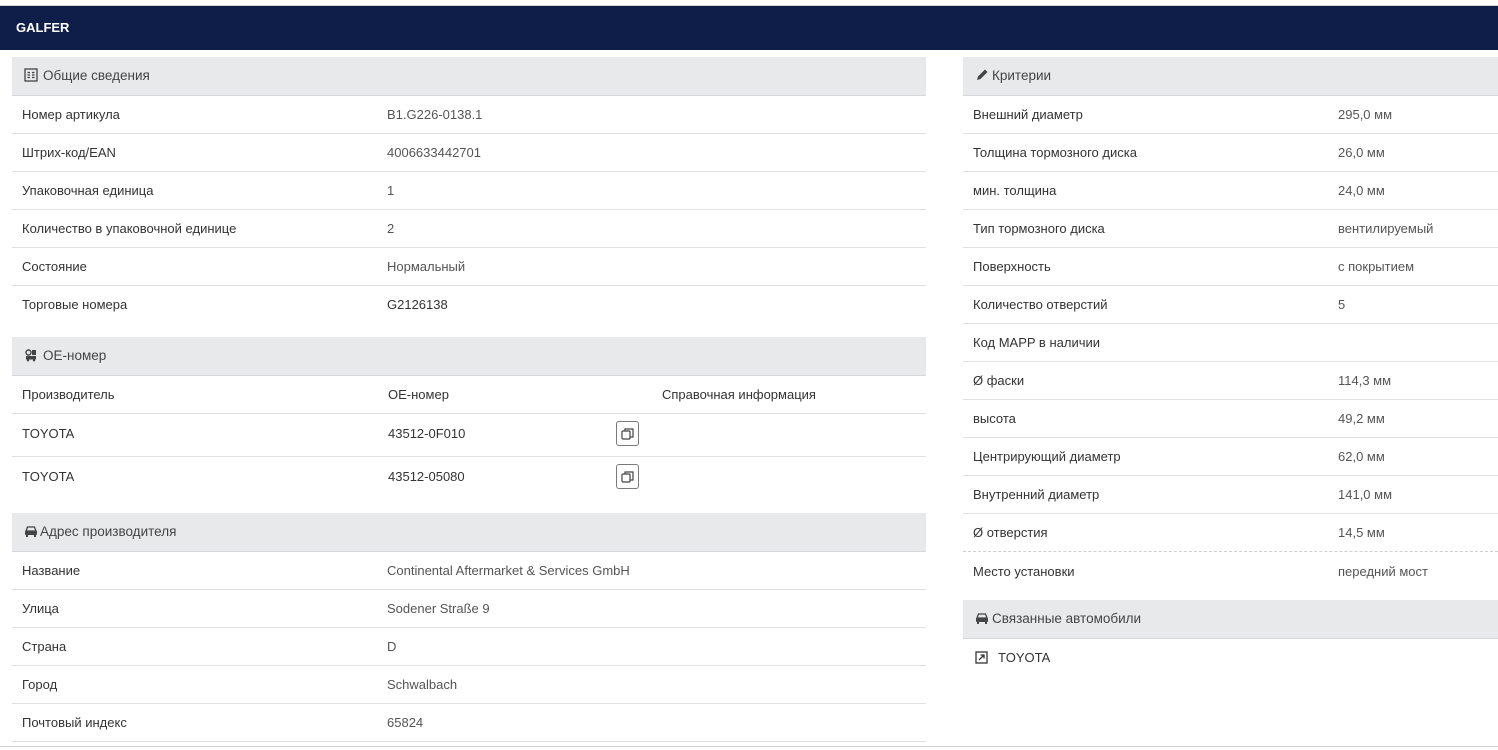 The width and height of the screenshot is (1498, 750). I want to click on vehicle-link-label: TOYOTA, so click(1024, 657).